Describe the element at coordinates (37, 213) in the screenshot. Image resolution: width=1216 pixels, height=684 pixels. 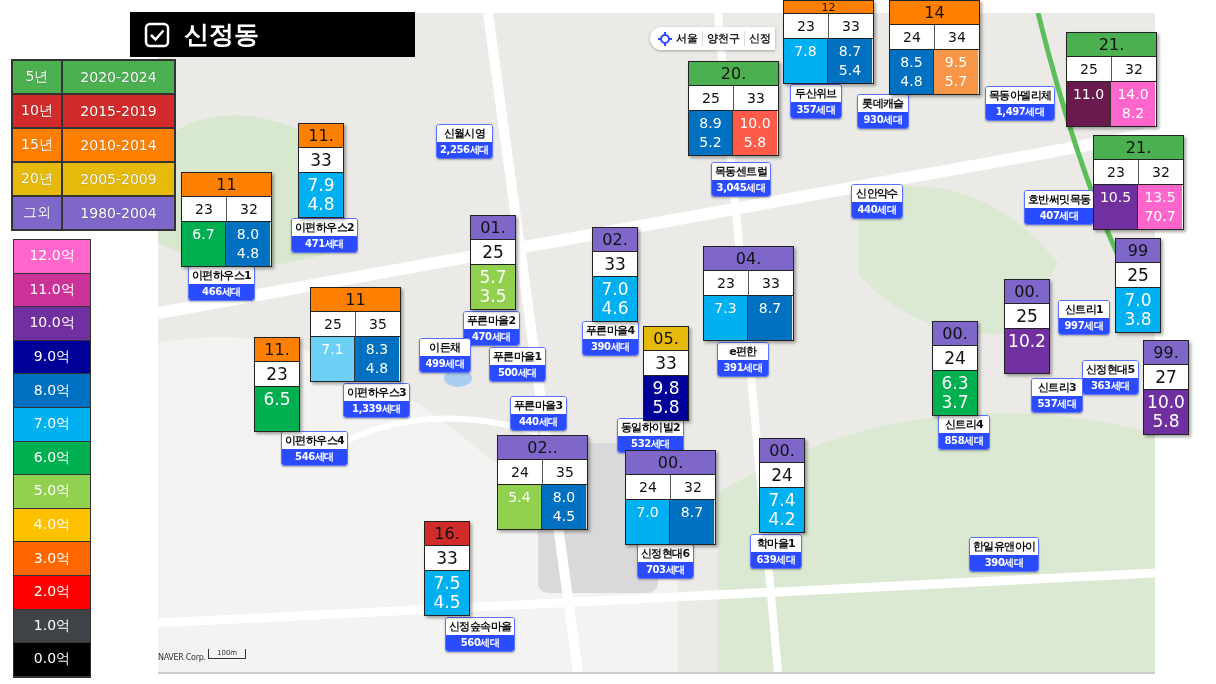
I see `era-label: 그외` at that location.